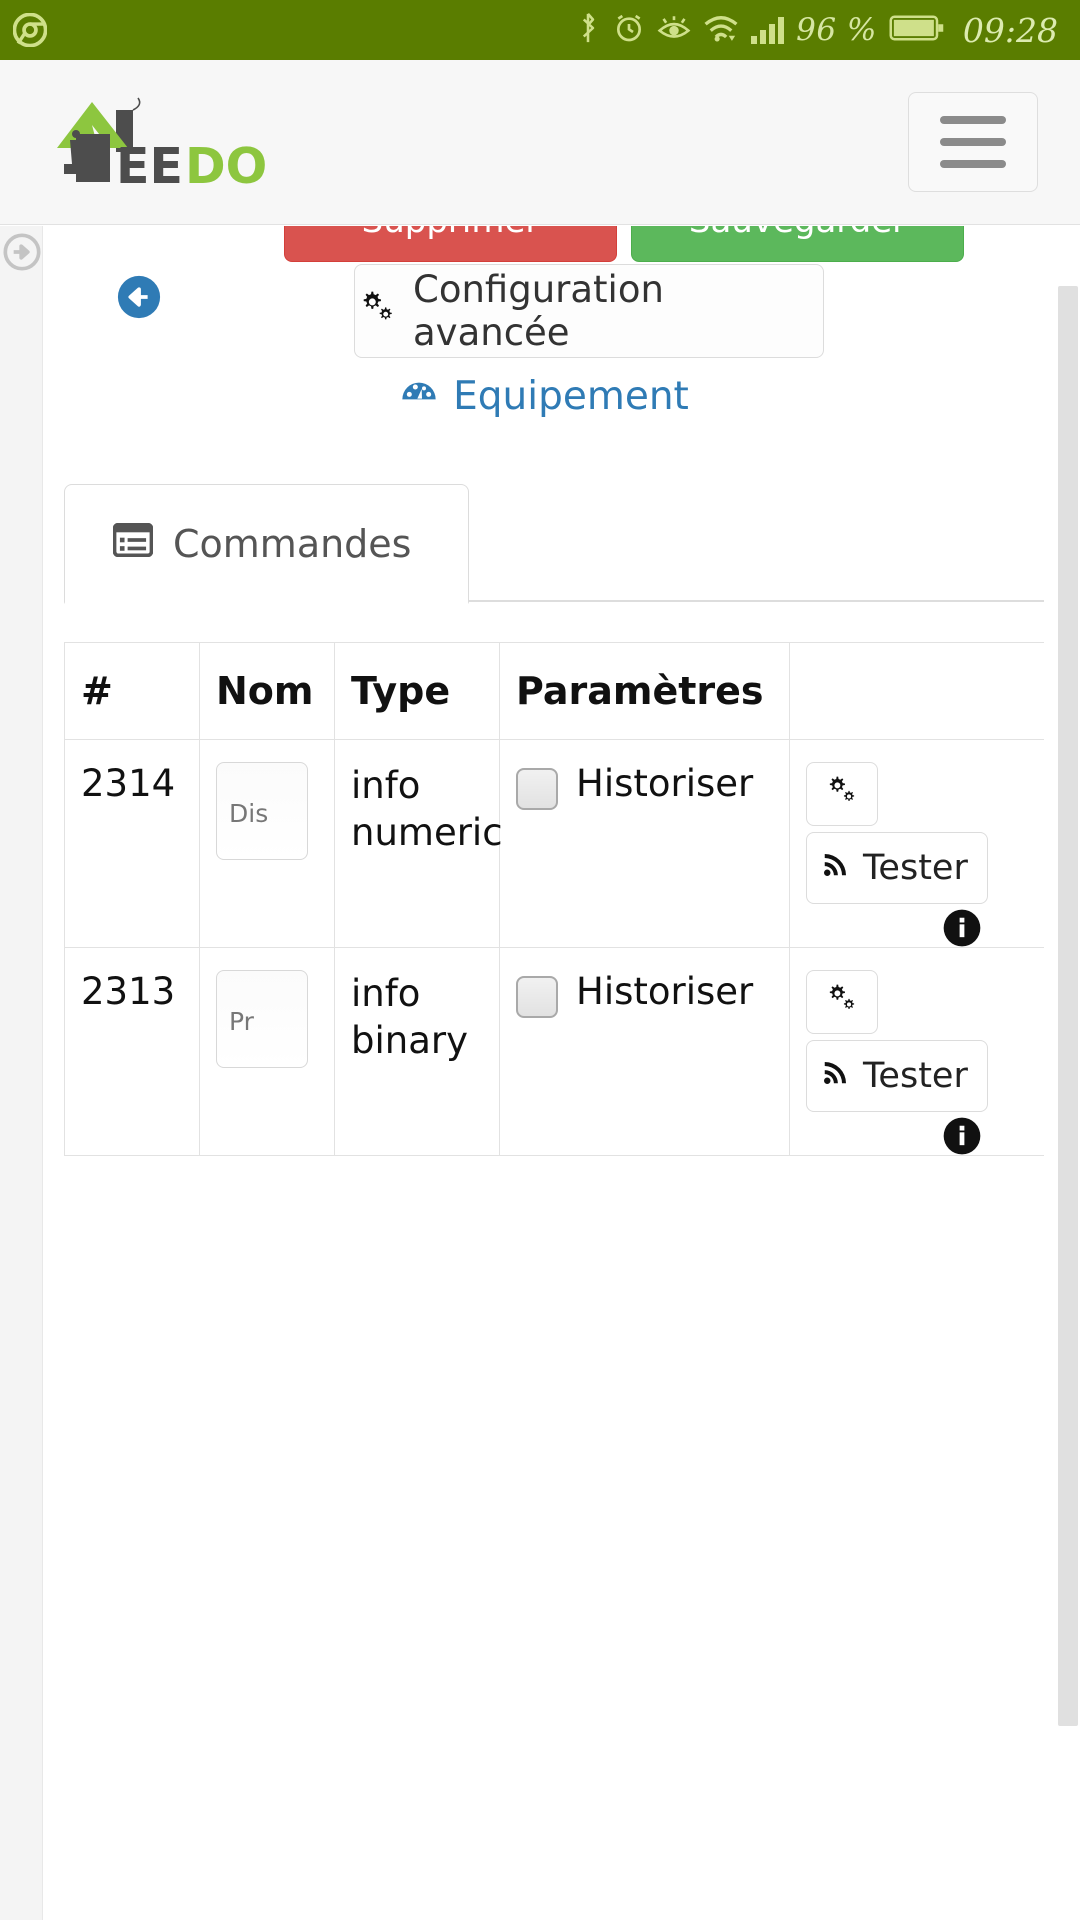 This screenshot has height=1920, width=1080. Describe the element at coordinates (262, 1019) in the screenshot. I see `nom-input: Pr` at that location.